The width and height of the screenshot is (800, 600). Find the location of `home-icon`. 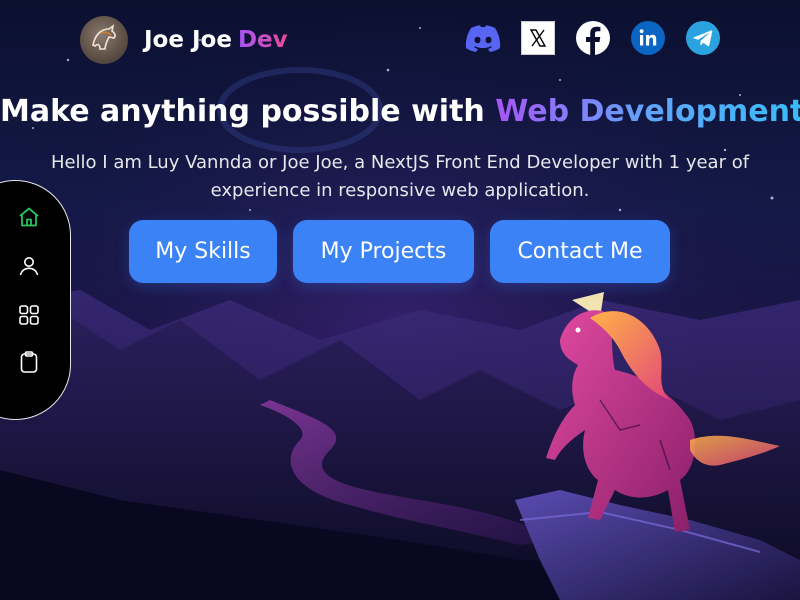

home-icon is located at coordinates (29, 219).